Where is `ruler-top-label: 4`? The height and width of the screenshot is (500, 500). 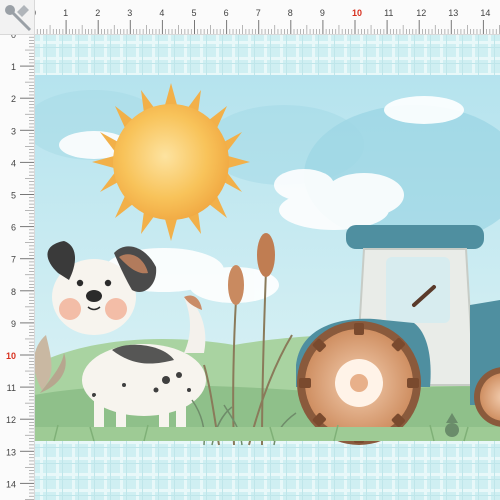
ruler-top-label: 4 is located at coordinates (161, 13).